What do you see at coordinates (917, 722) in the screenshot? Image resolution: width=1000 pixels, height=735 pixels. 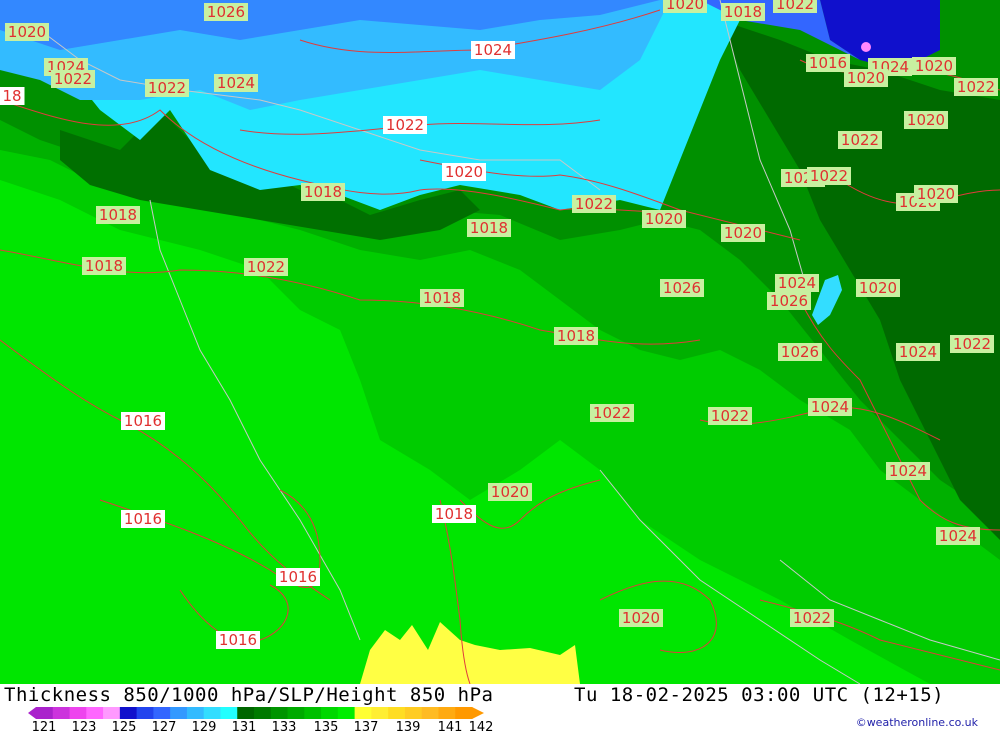 I see `credit-link: ©weatheronline.co.uk` at bounding box center [917, 722].